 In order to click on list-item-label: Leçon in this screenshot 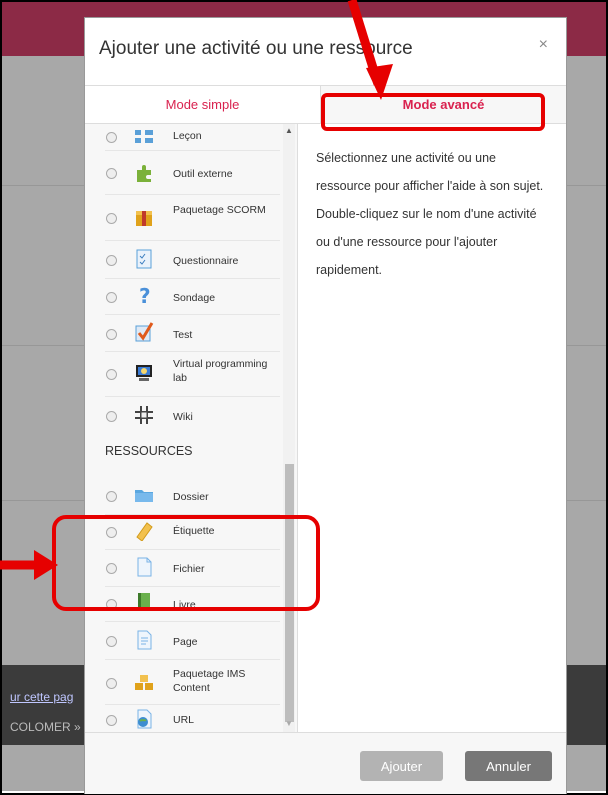, I will do `click(187, 136)`.